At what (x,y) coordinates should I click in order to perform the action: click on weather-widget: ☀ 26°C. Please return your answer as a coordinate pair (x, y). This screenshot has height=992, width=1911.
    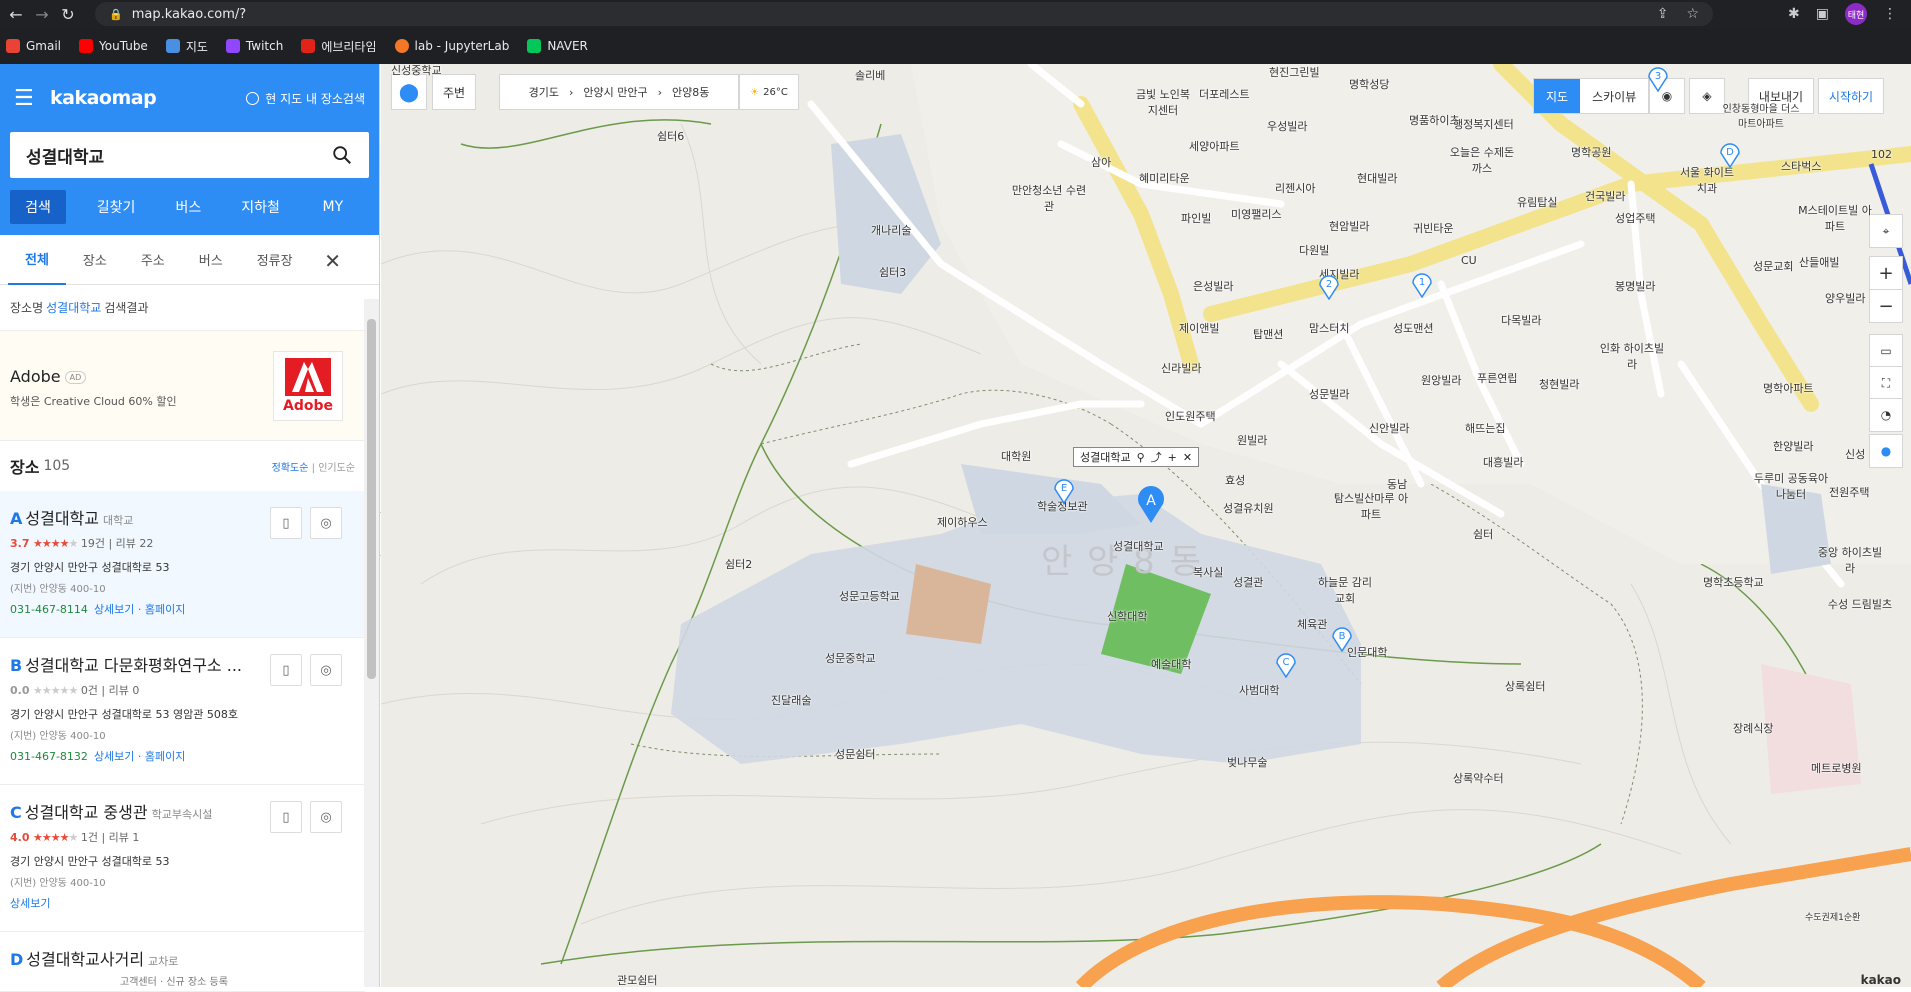
    Looking at the image, I should click on (769, 92).